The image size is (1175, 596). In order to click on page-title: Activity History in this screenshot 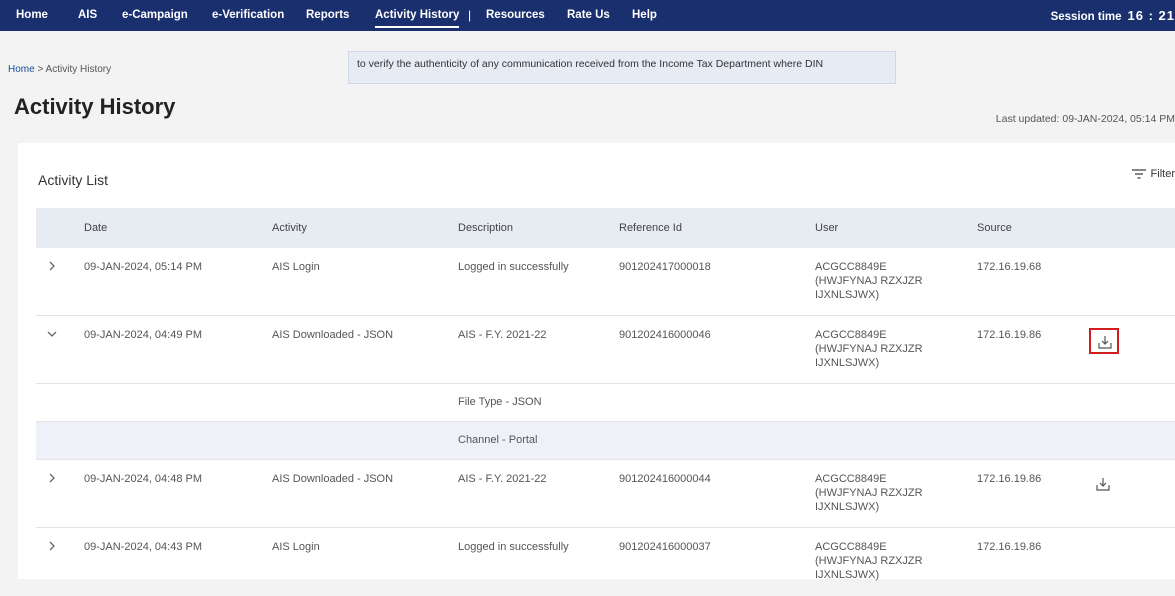, I will do `click(95, 106)`.